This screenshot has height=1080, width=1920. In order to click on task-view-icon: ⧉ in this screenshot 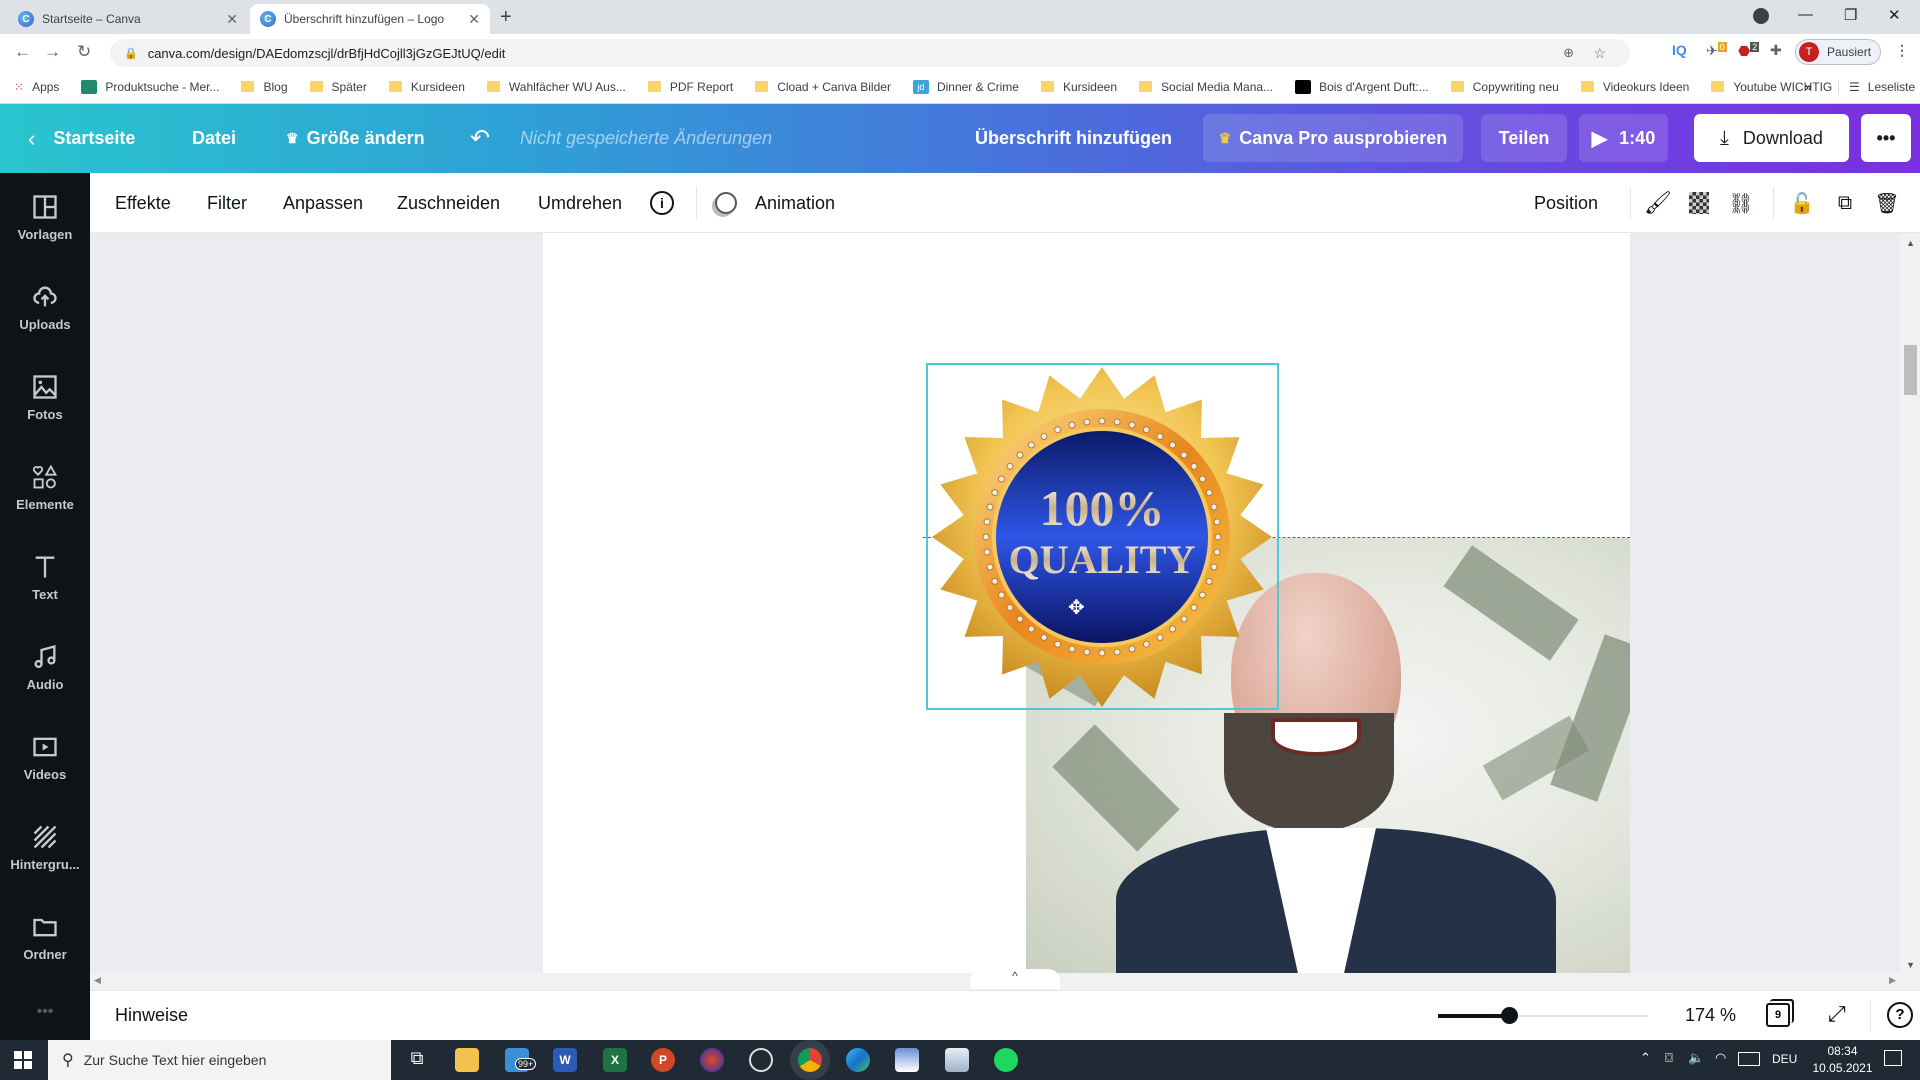, I will do `click(417, 1060)`.